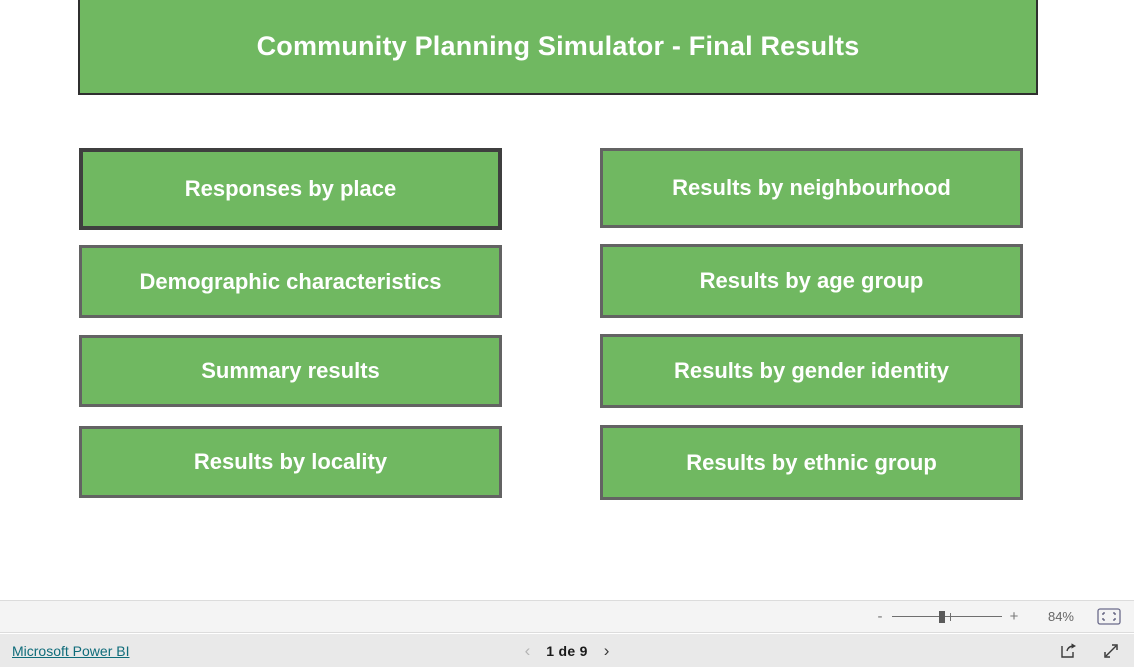 The image size is (1134, 667). I want to click on fit-to-page-icon, so click(1109, 616).